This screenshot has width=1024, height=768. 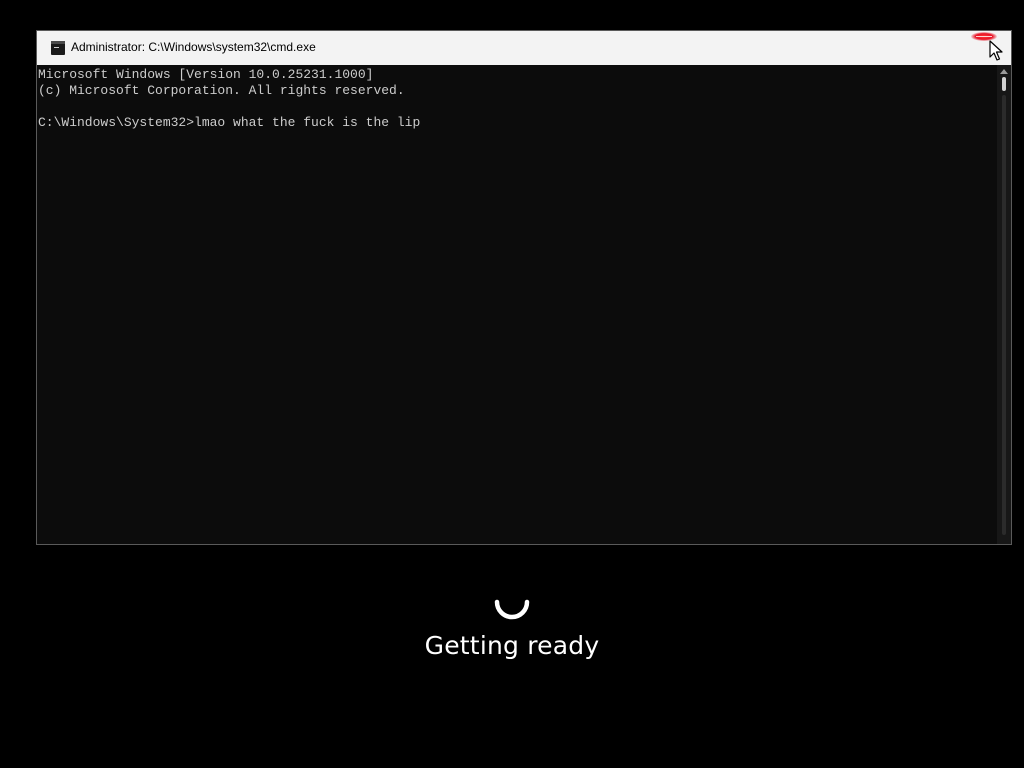 What do you see at coordinates (1004, 71) in the screenshot?
I see `scroll-up-arrow-icon` at bounding box center [1004, 71].